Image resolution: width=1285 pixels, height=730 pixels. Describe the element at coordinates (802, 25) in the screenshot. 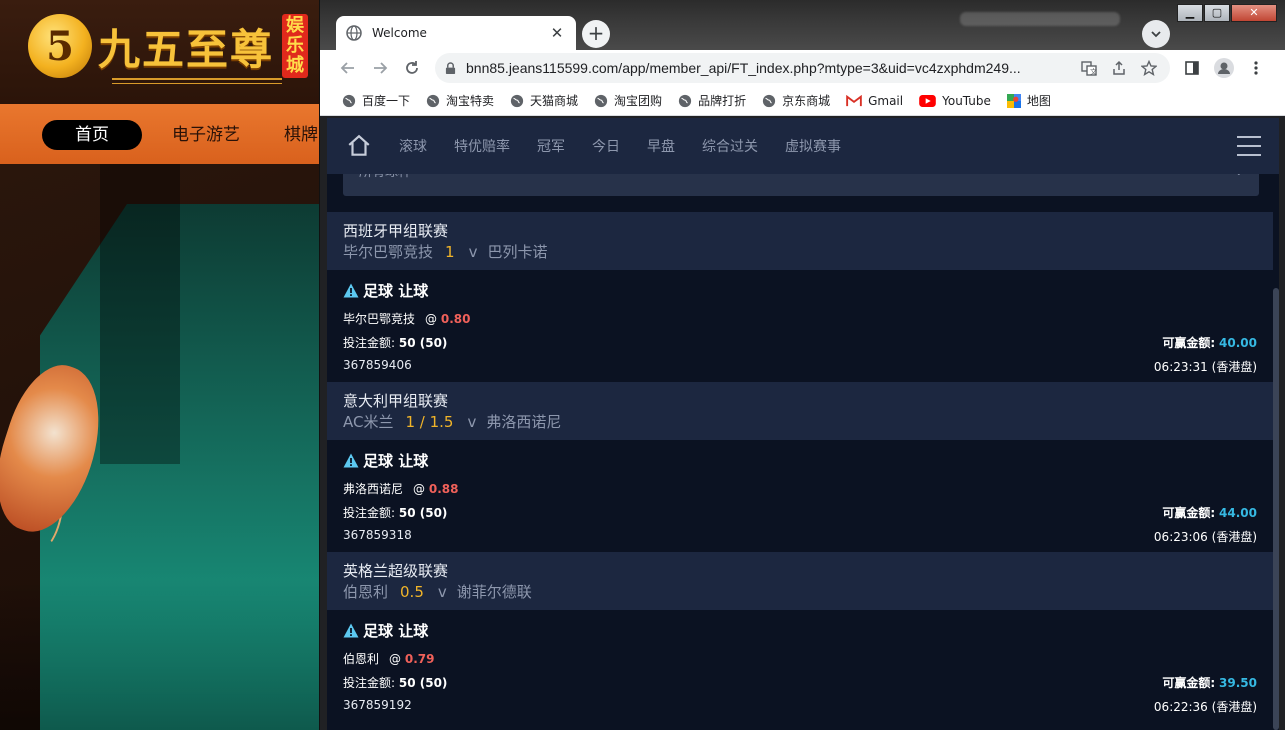

I see `browser-titlebar: Welcome ✕ + ▁ ▢ ✕` at that location.